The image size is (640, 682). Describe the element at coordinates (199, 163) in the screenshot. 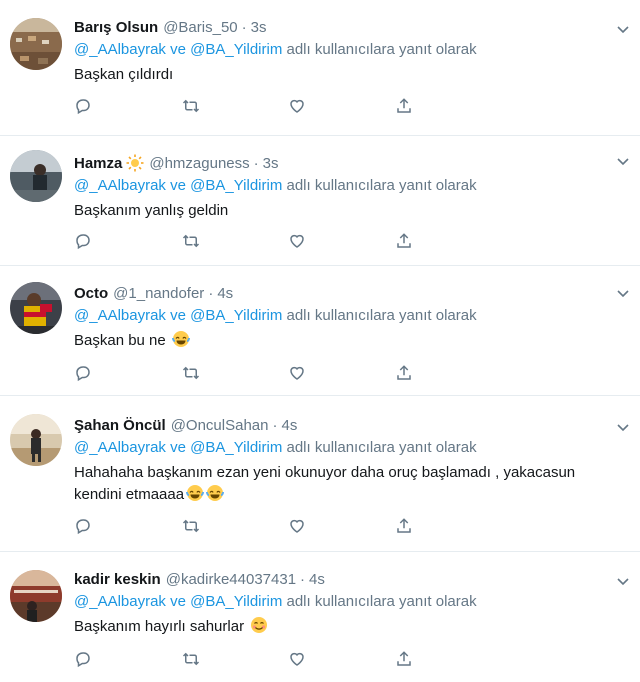

I see `user-handle: @hmzaguness` at that location.